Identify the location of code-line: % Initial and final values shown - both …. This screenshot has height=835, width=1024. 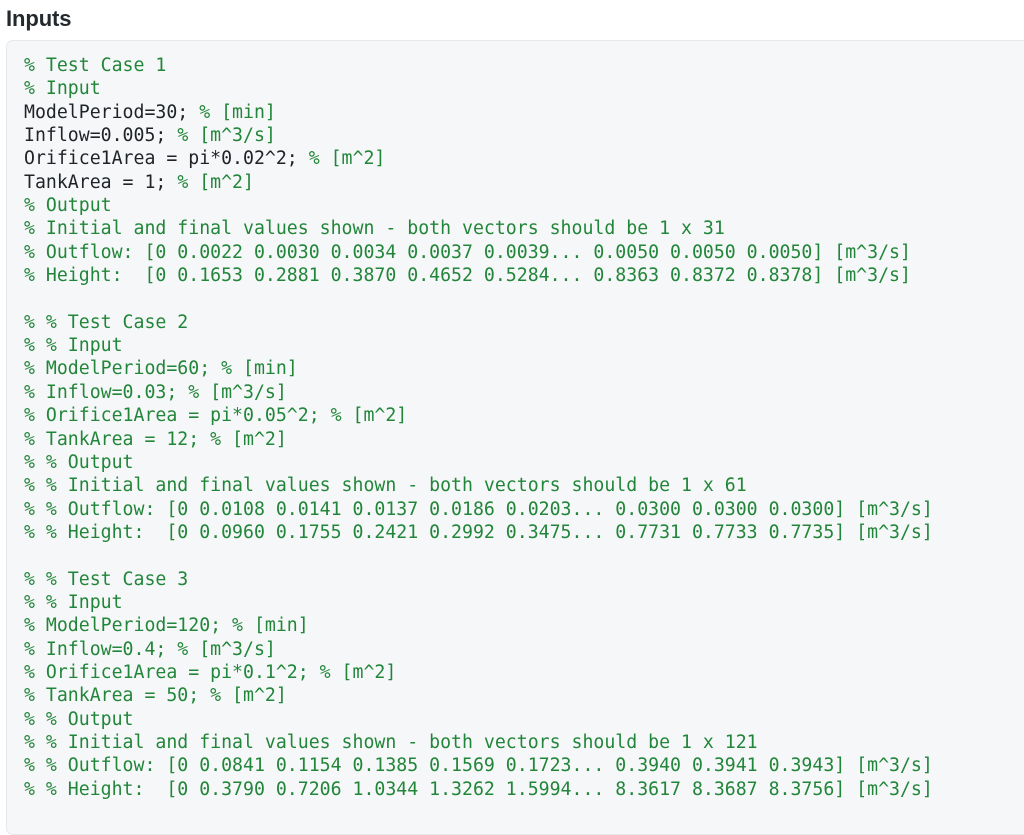
(524, 228).